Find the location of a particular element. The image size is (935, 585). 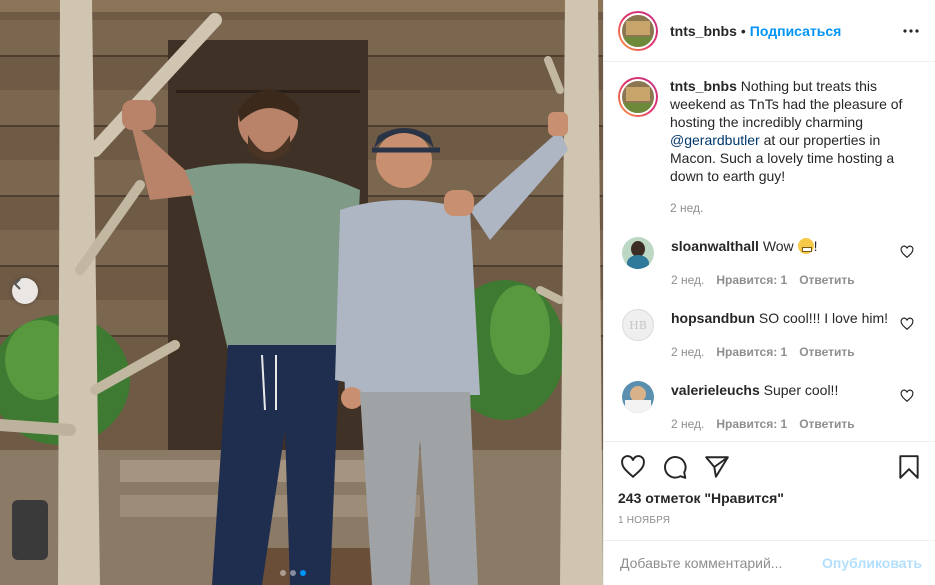

post-header: tnts_bnbs • Подписаться is located at coordinates (769, 31).